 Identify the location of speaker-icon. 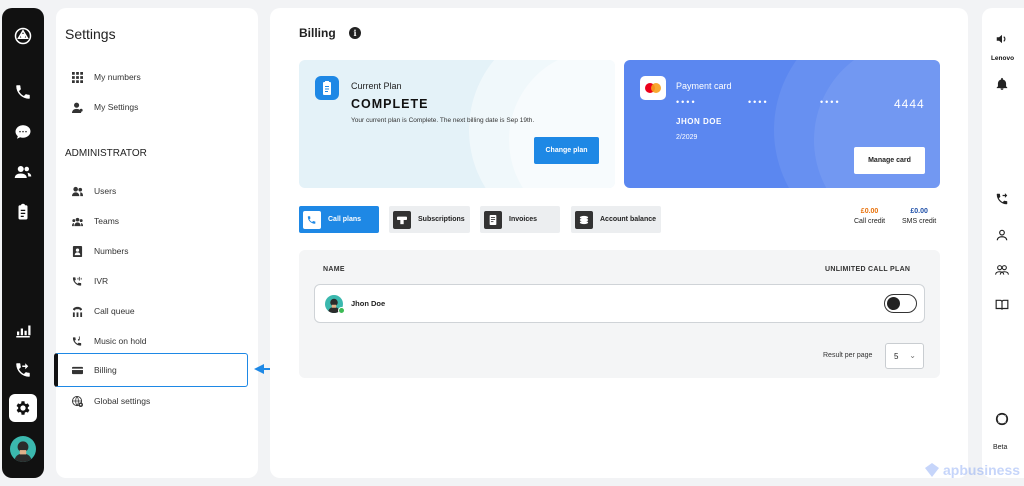
(1002, 39).